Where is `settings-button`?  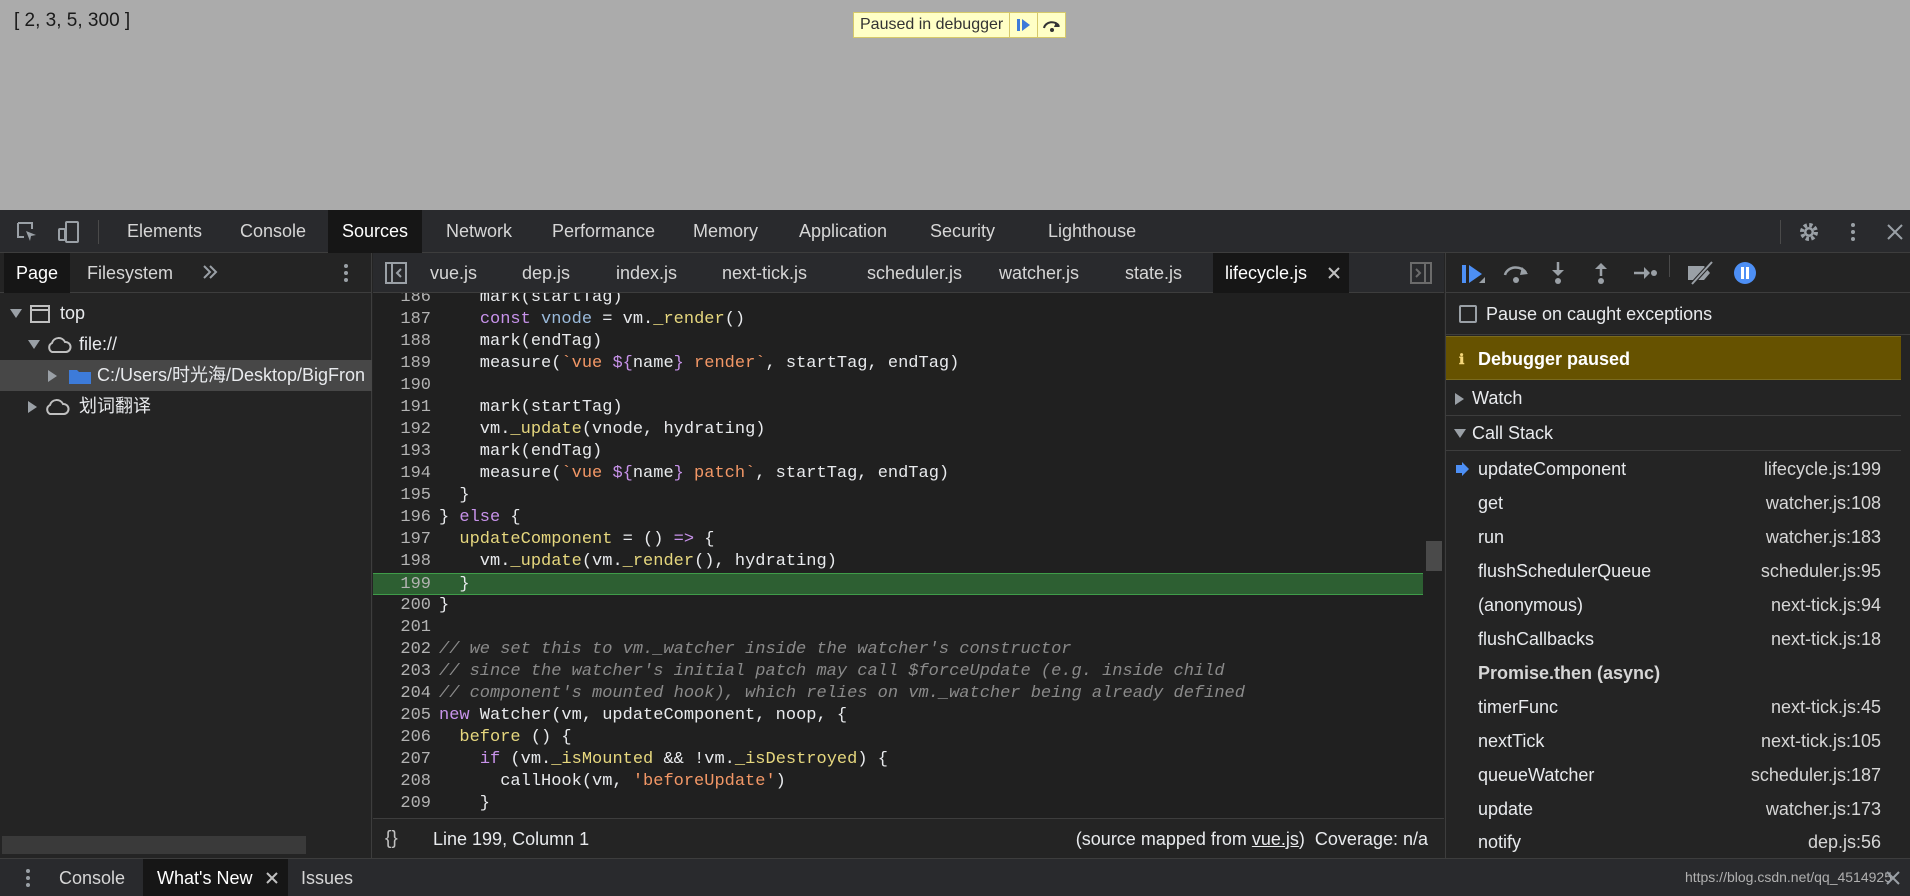 settings-button is located at coordinates (1809, 232).